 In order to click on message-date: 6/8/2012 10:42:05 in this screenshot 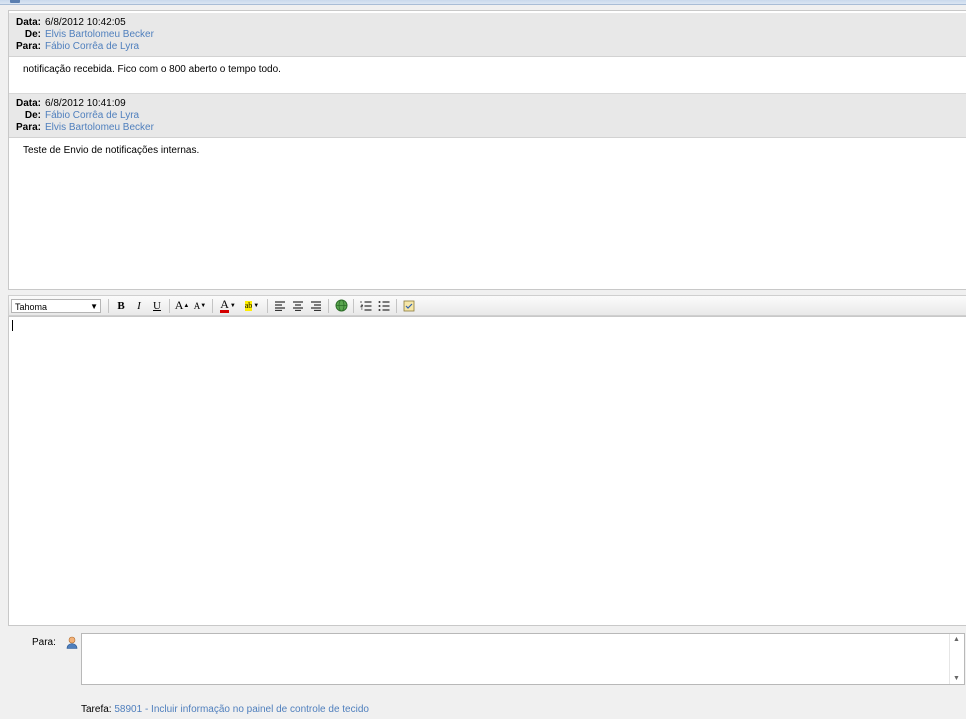, I will do `click(85, 22)`.